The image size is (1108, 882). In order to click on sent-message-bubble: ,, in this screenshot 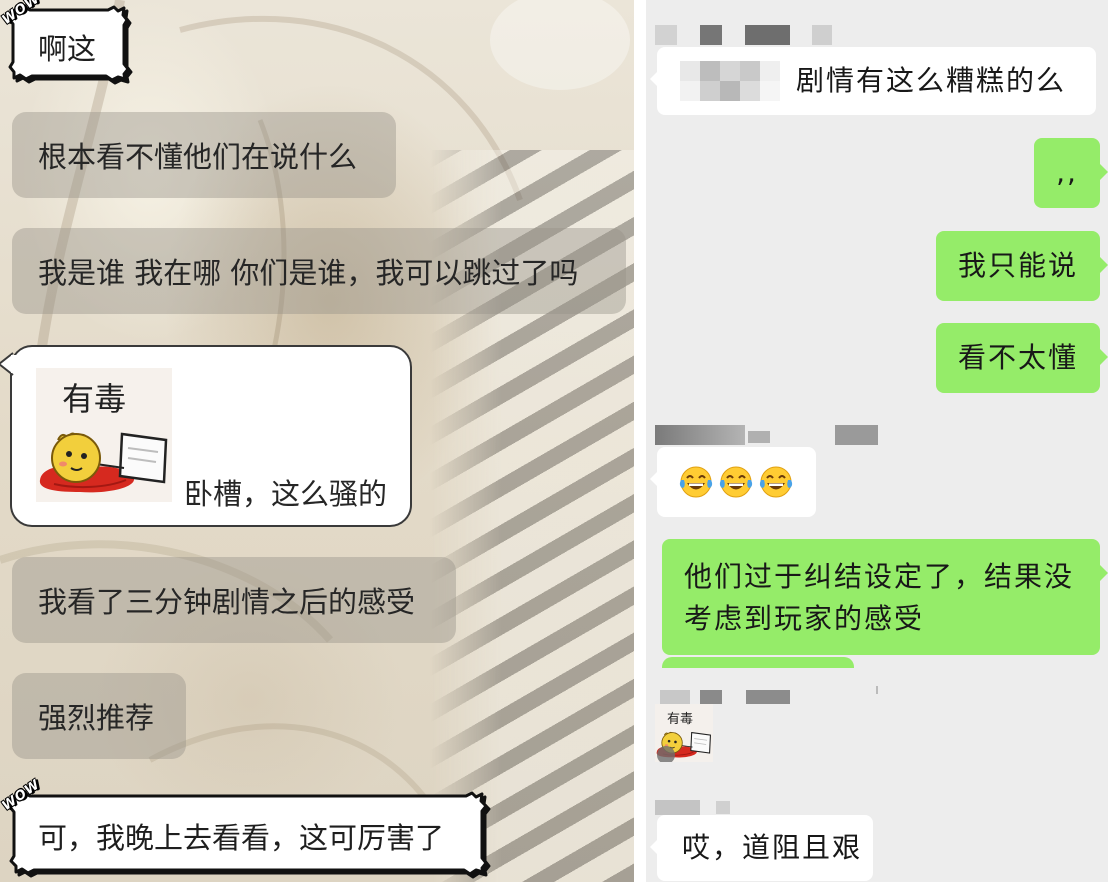, I will do `click(1071, 173)`.